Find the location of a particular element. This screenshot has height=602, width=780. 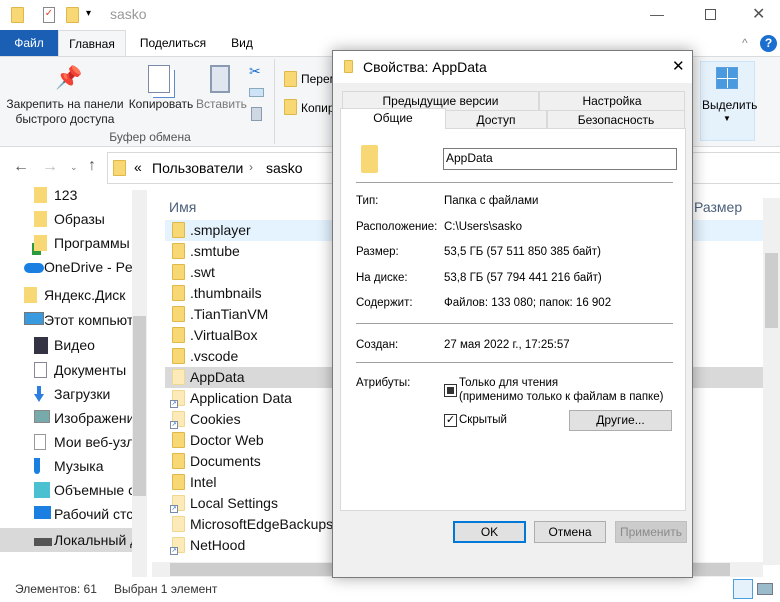

nav-item-label: OneDrive - Pe is located at coordinates (88, 267).